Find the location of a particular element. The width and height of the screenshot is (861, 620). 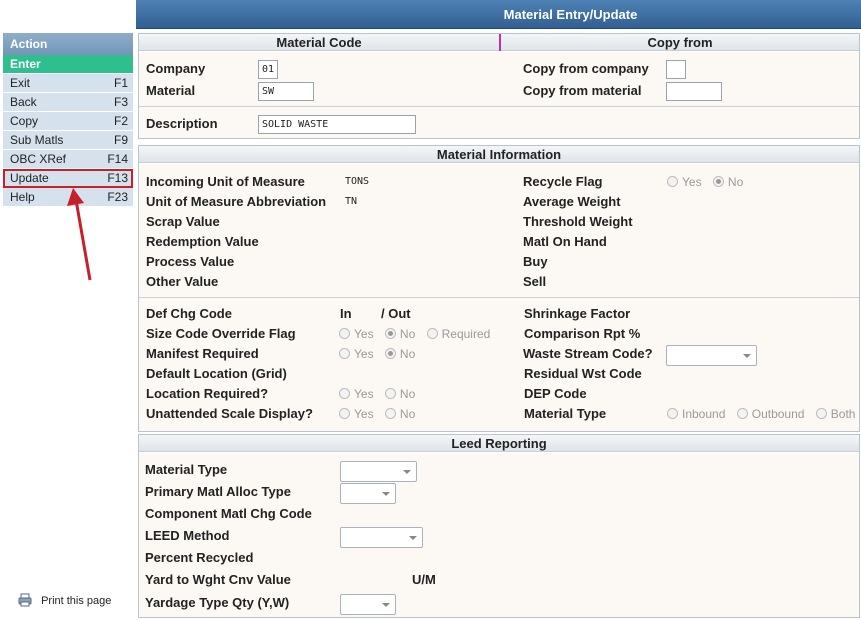

out-label: / Out is located at coordinates (396, 313).